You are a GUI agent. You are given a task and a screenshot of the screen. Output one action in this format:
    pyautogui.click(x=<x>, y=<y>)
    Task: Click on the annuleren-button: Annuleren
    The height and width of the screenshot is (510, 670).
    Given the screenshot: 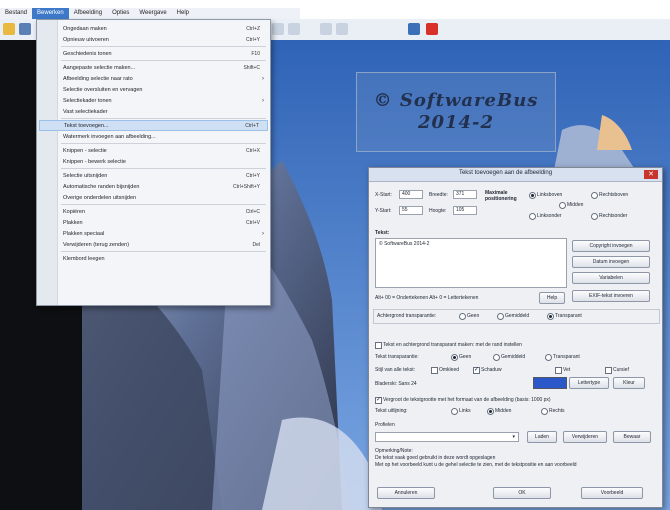 What is the action you would take?
    pyautogui.click(x=406, y=493)
    